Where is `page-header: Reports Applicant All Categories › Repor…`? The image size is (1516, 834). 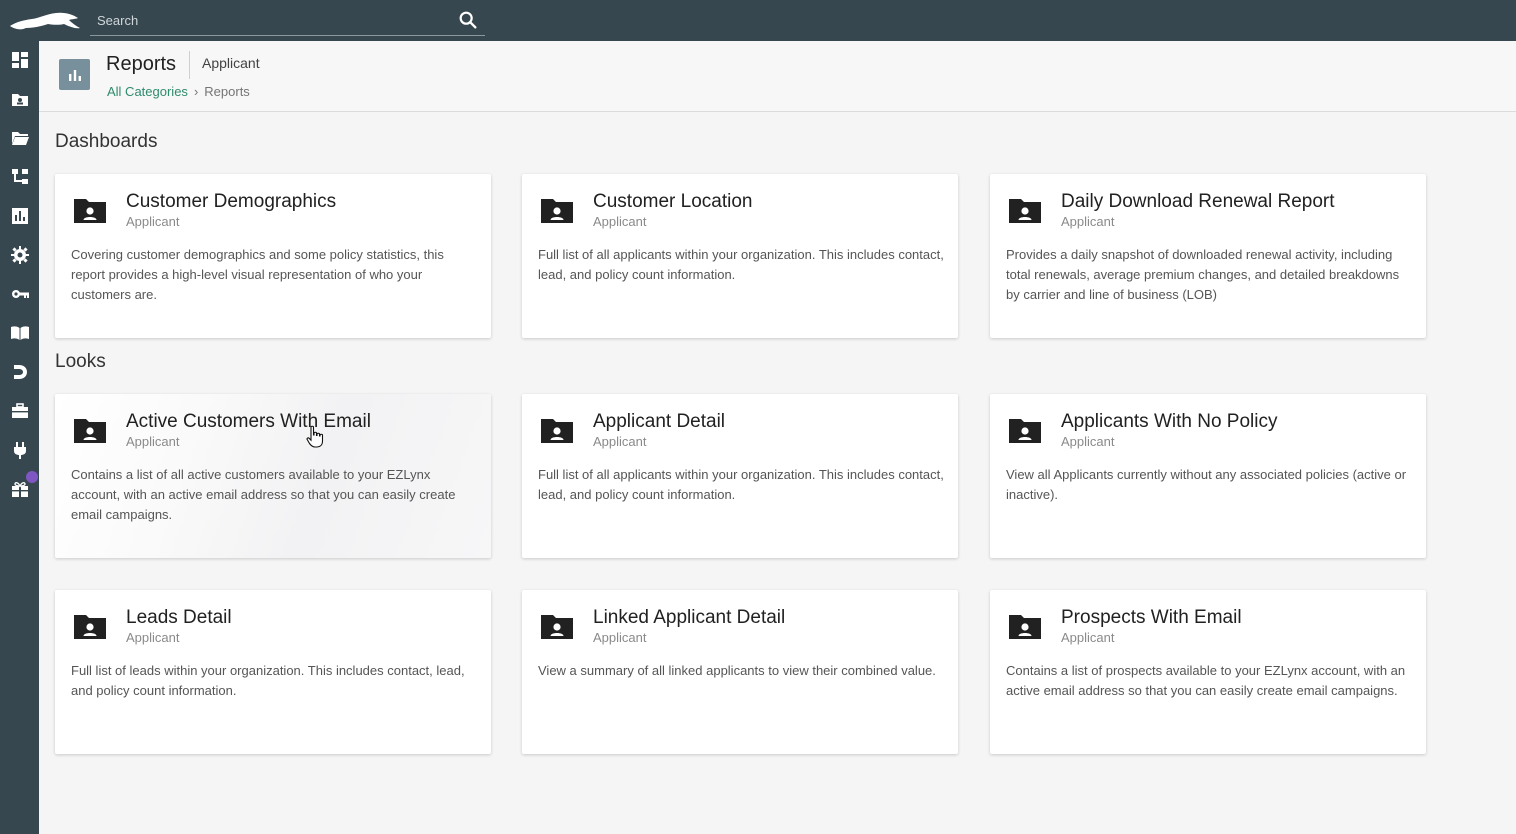 page-header: Reports Applicant All Categories › Repor… is located at coordinates (777, 76).